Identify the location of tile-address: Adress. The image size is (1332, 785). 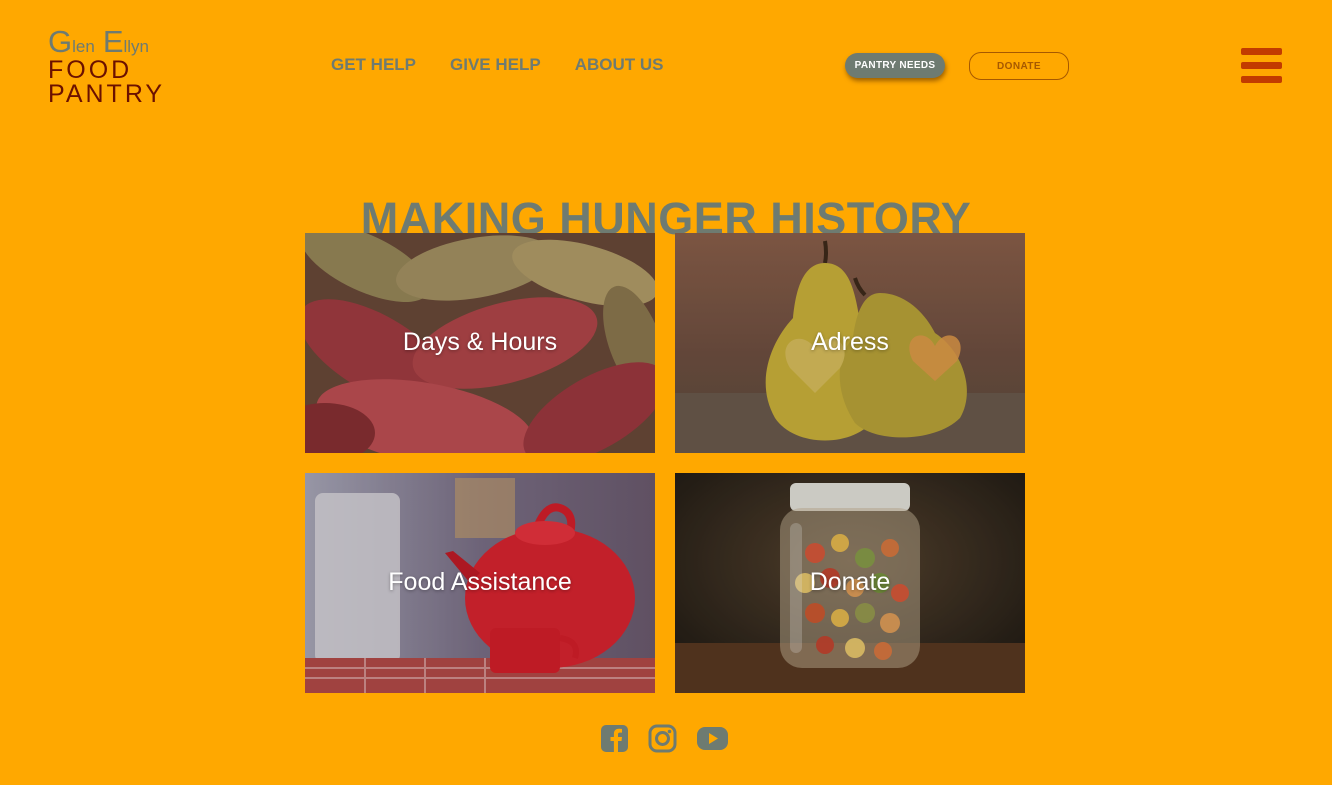
(850, 343).